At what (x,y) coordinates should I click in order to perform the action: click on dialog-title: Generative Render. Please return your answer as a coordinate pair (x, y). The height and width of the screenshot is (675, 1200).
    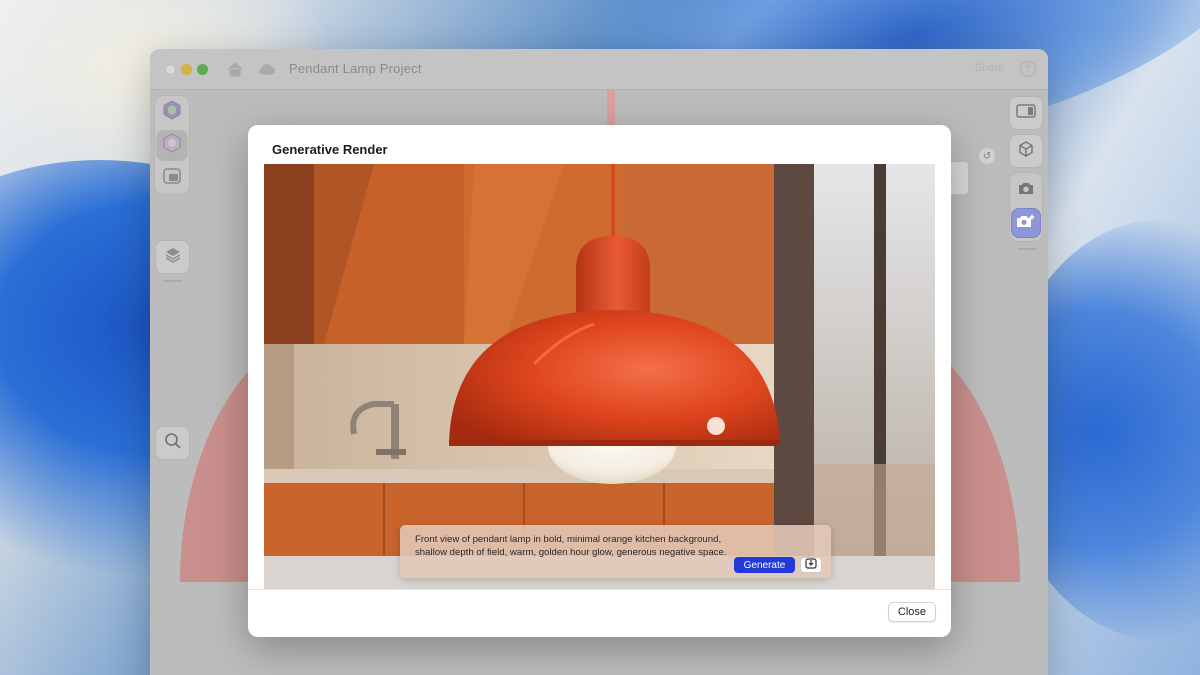
    Looking at the image, I should click on (330, 149).